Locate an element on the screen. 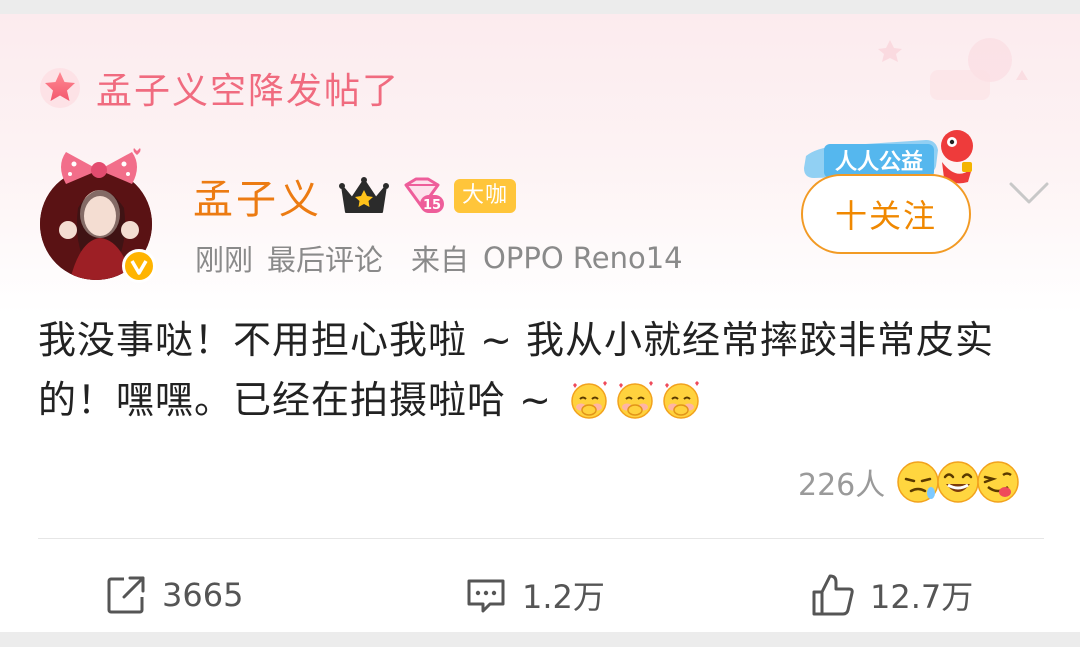 The image size is (1080, 647). author-name: 孟子义 is located at coordinates (257, 196).